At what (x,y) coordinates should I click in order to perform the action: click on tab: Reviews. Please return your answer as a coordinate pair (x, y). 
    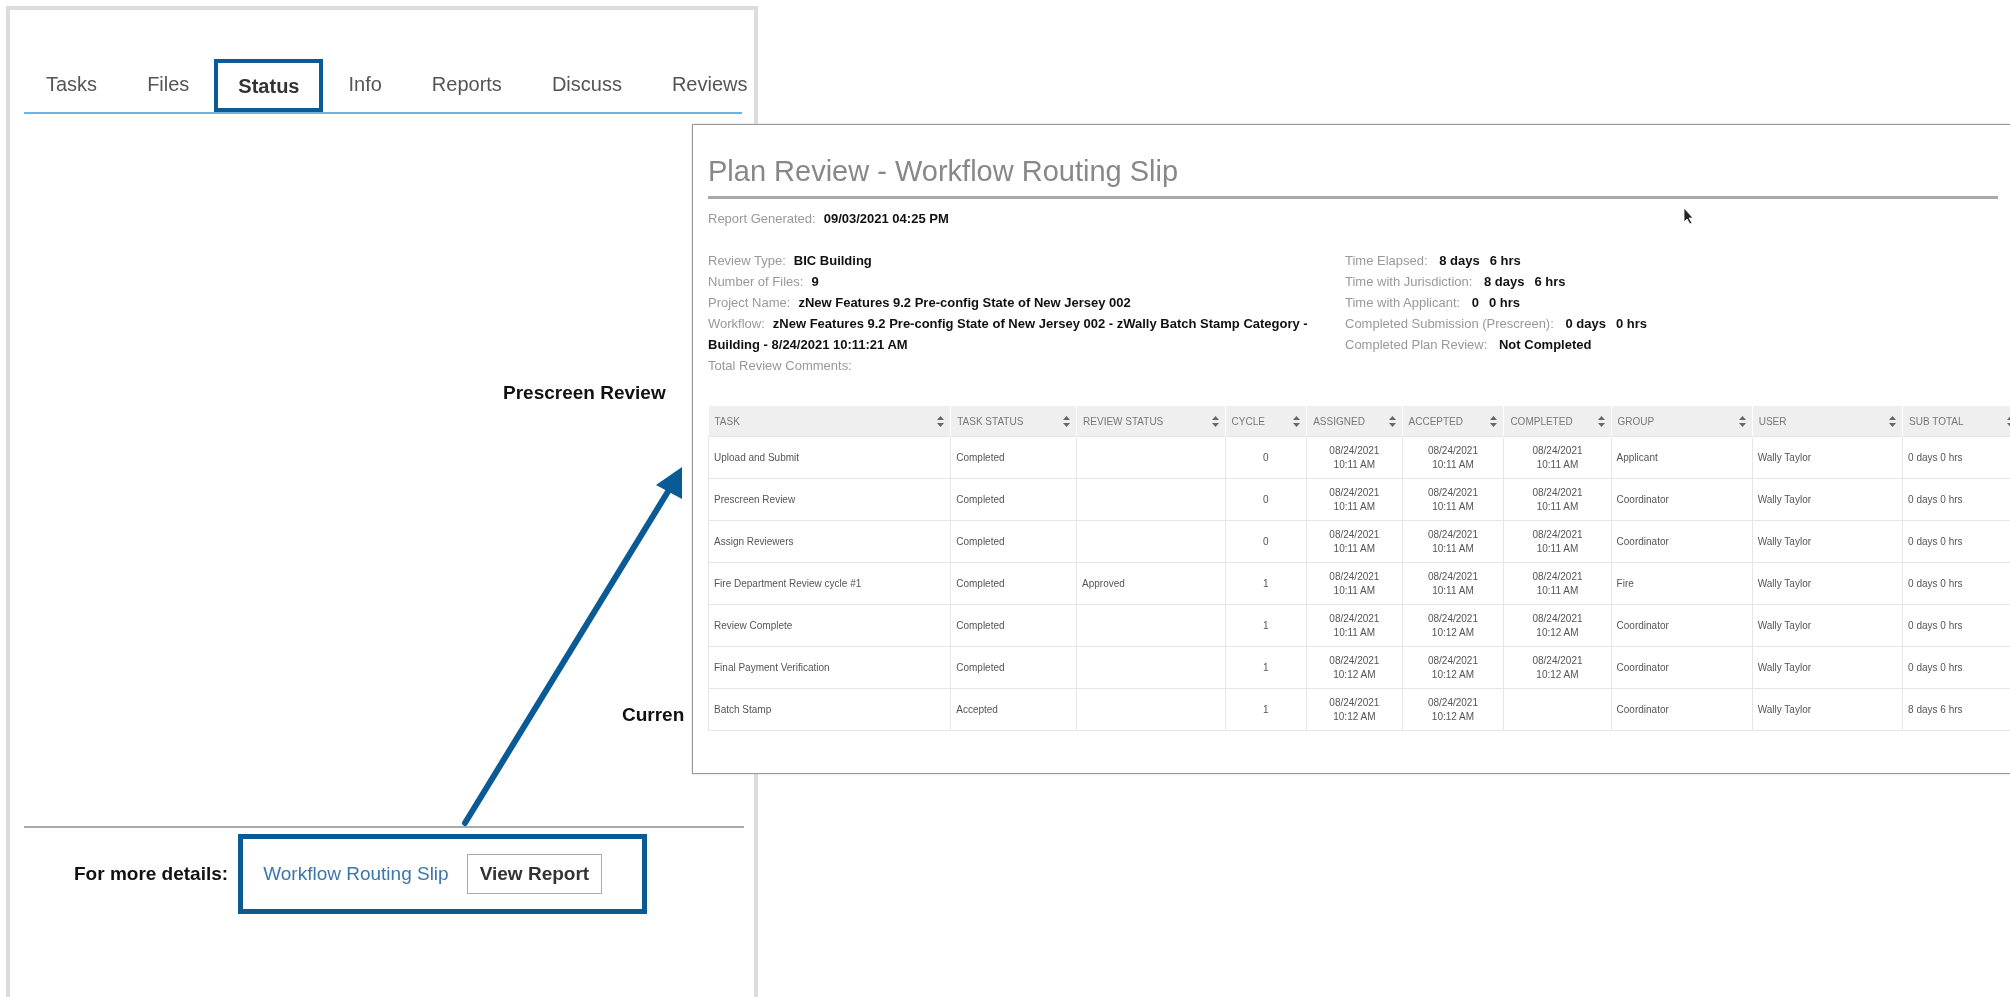
    Looking at the image, I should click on (709, 85).